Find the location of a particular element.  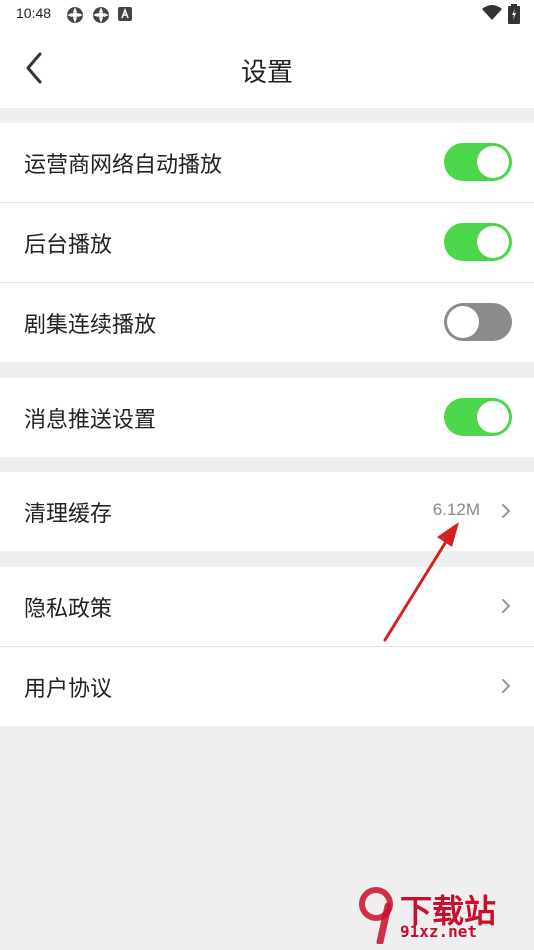

carrier-autoplay-toggle is located at coordinates (478, 162).